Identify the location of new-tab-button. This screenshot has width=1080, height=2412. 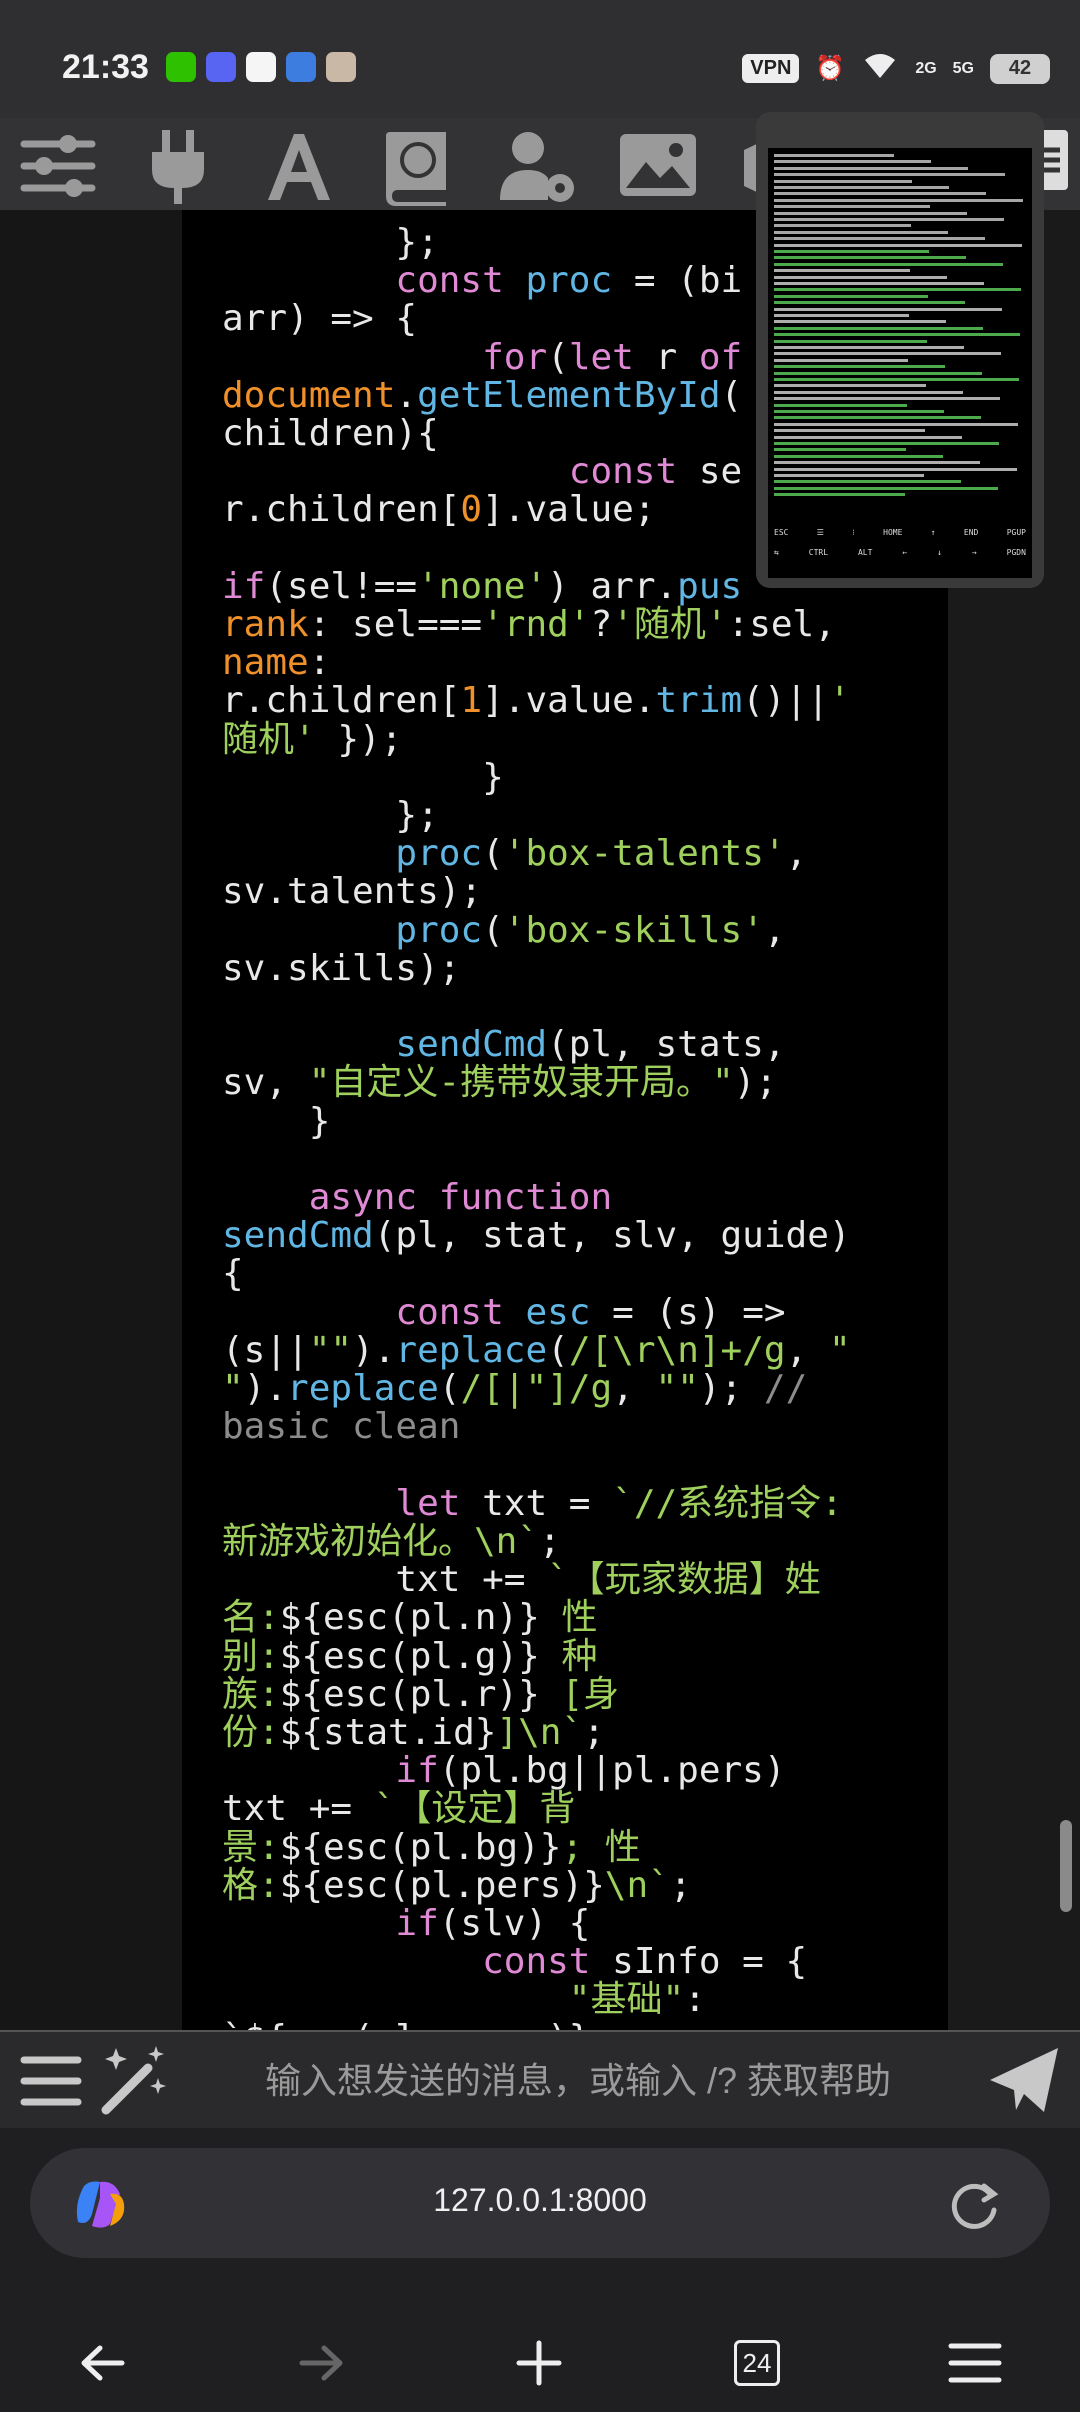
(539, 2363).